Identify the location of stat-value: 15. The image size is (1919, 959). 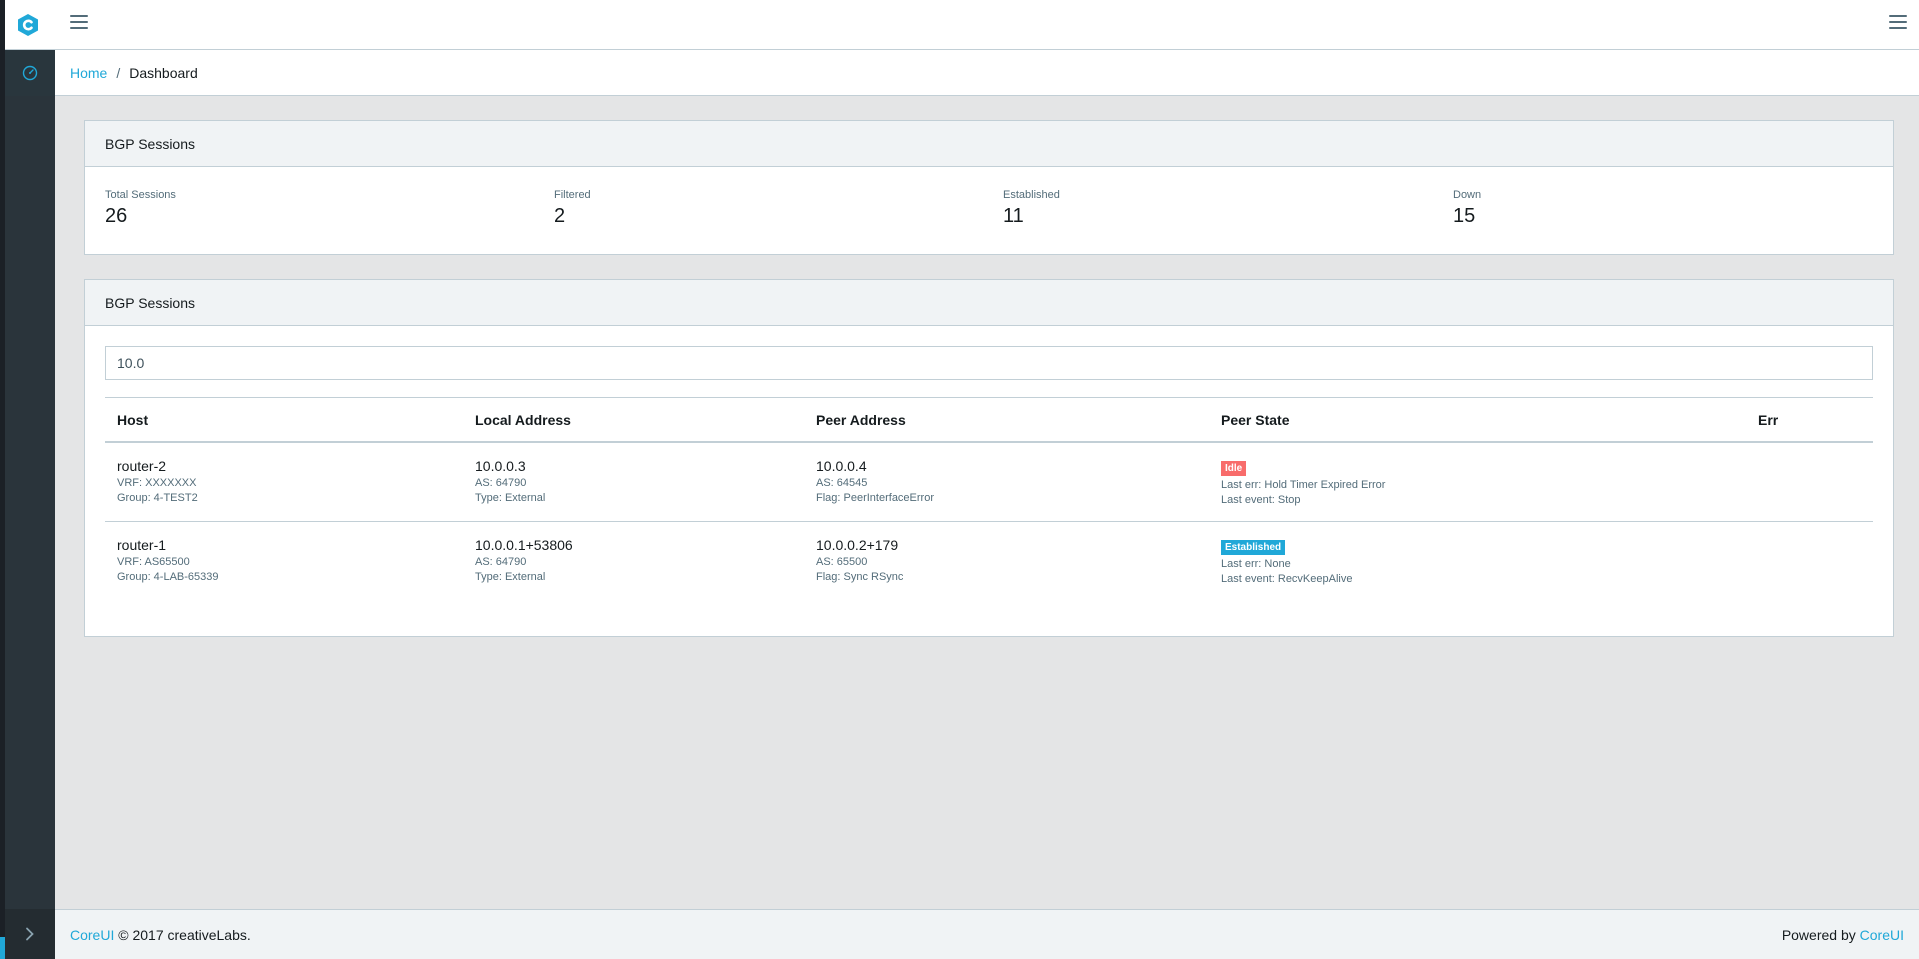
(1464, 216).